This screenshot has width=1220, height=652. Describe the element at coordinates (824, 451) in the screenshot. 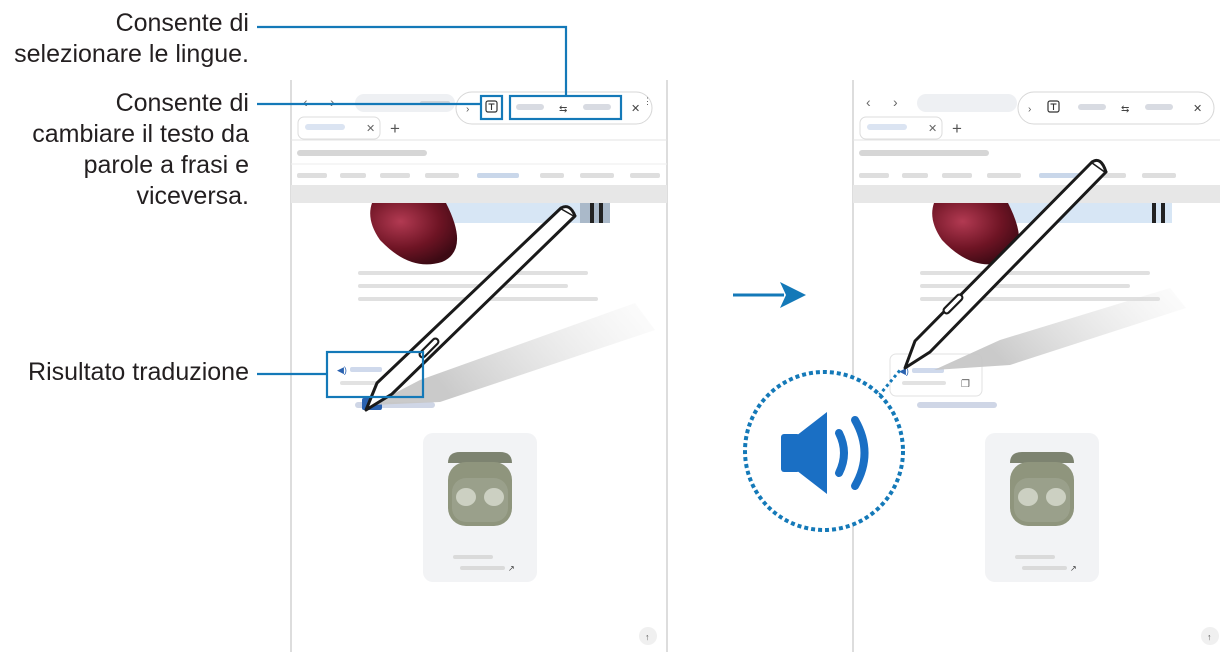

I see `speaker-zoom-circle` at that location.